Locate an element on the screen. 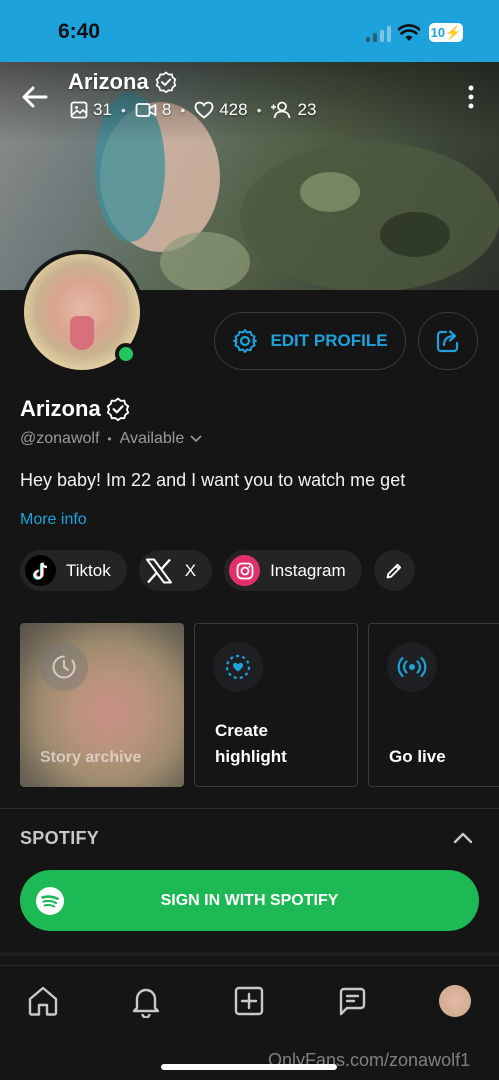 The height and width of the screenshot is (1080, 499). fans-icon is located at coordinates (281, 110).